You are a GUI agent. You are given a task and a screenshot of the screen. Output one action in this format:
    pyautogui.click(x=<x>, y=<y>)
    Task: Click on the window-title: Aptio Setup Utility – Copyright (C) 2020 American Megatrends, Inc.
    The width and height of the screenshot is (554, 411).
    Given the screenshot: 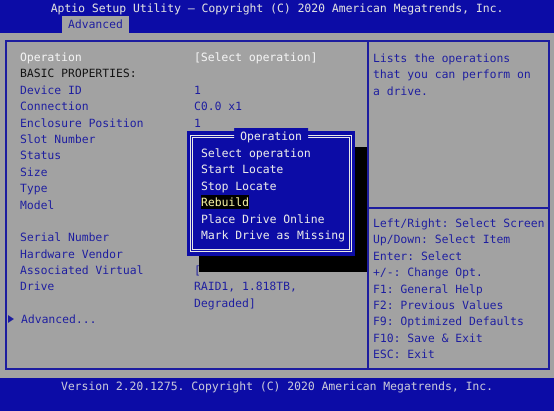 What is the action you would take?
    pyautogui.click(x=277, y=8)
    